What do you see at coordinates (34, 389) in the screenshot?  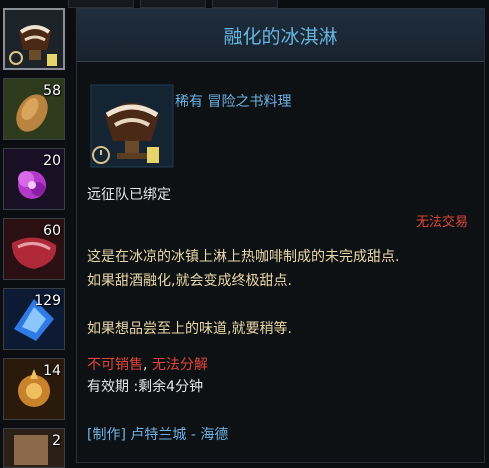 I see `inventory-slot-ornament: 14` at bounding box center [34, 389].